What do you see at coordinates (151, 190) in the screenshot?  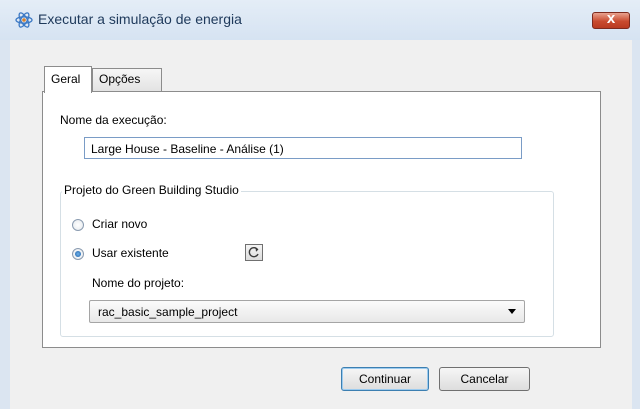 I see `project-group-legend: Projeto do Green Building Studio` at bounding box center [151, 190].